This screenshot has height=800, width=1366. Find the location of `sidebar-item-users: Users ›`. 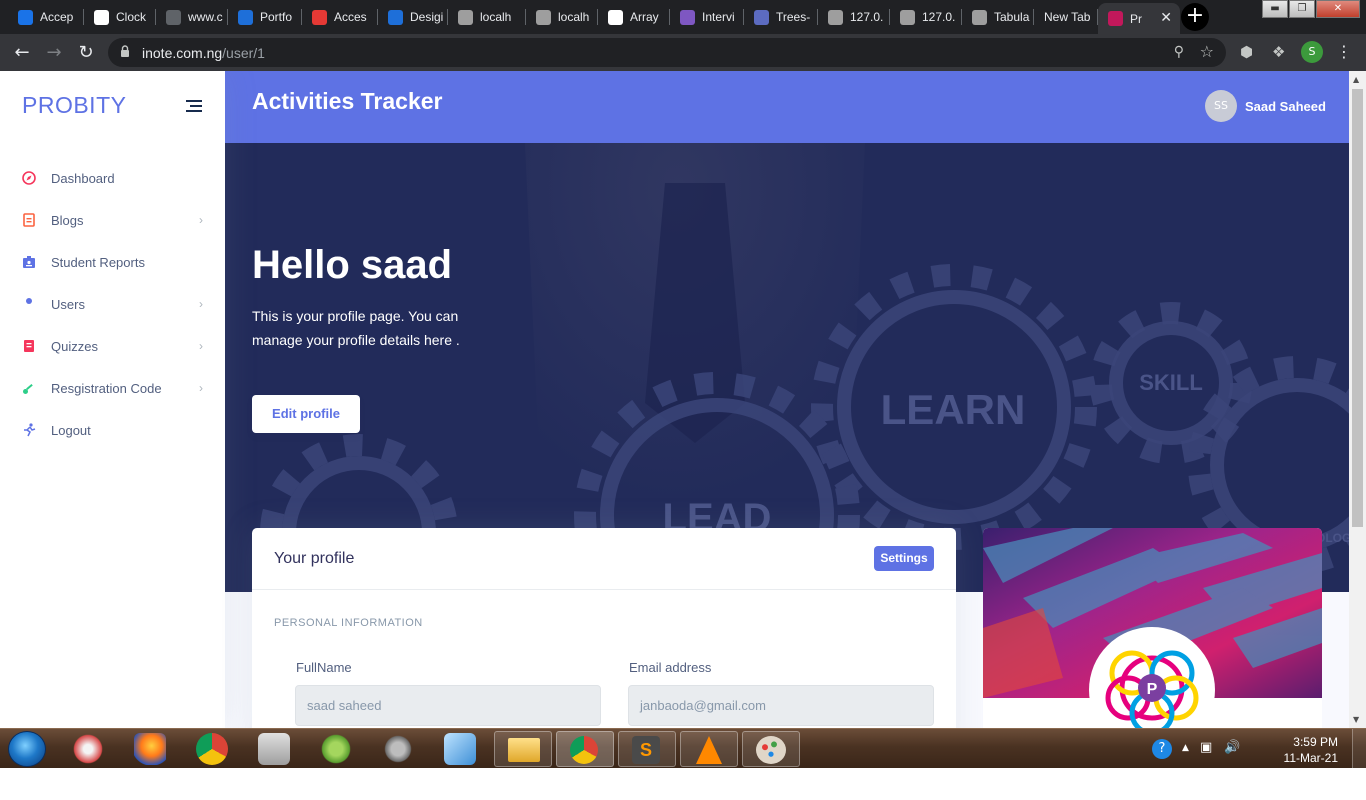

sidebar-item-users: Users › is located at coordinates (112, 304).